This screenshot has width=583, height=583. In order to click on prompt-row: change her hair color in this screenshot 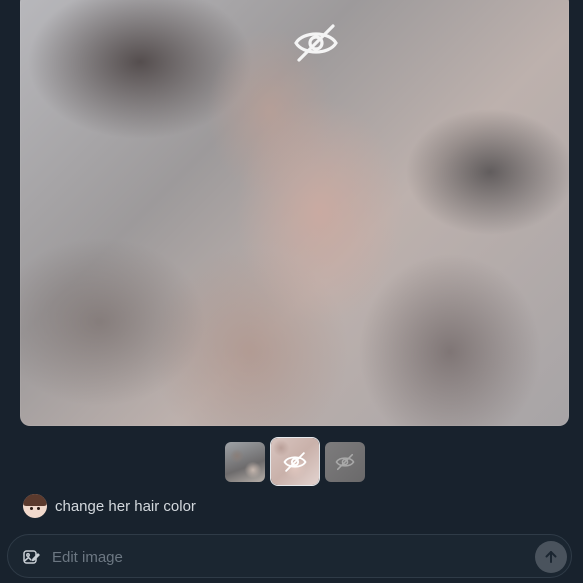, I will do `click(109, 506)`.